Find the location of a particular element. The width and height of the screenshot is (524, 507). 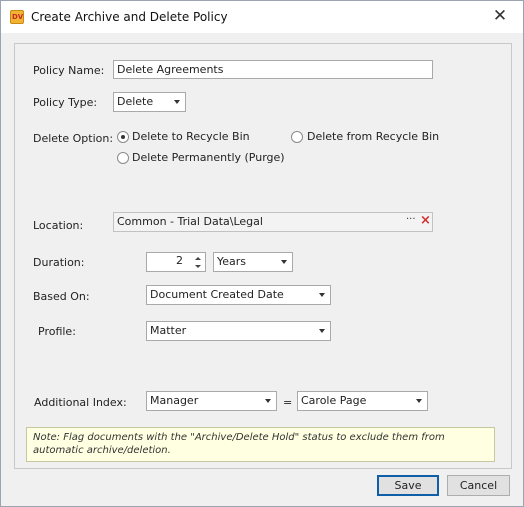

location-field: Common - Trial Data\Legal ··· × is located at coordinates (273, 222).